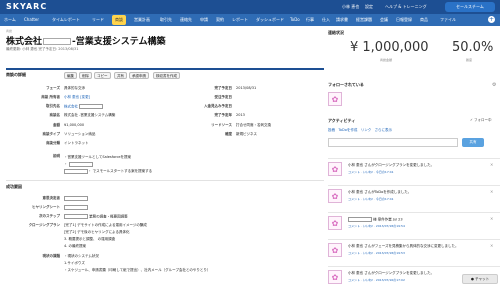 Image resolution: width=500 pixels, height=296 pixels. I want to click on field-value: 株式会社 -営業支援システム構築, so click(90, 115).